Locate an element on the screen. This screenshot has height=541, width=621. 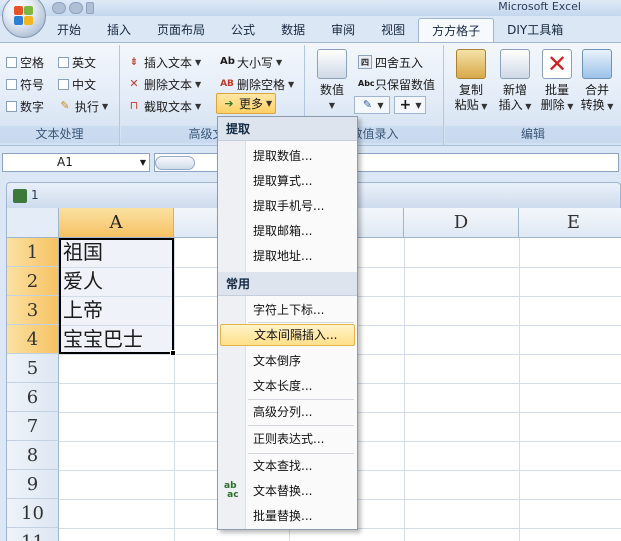
row-header-5: 5 is located at coordinates (33, 368).